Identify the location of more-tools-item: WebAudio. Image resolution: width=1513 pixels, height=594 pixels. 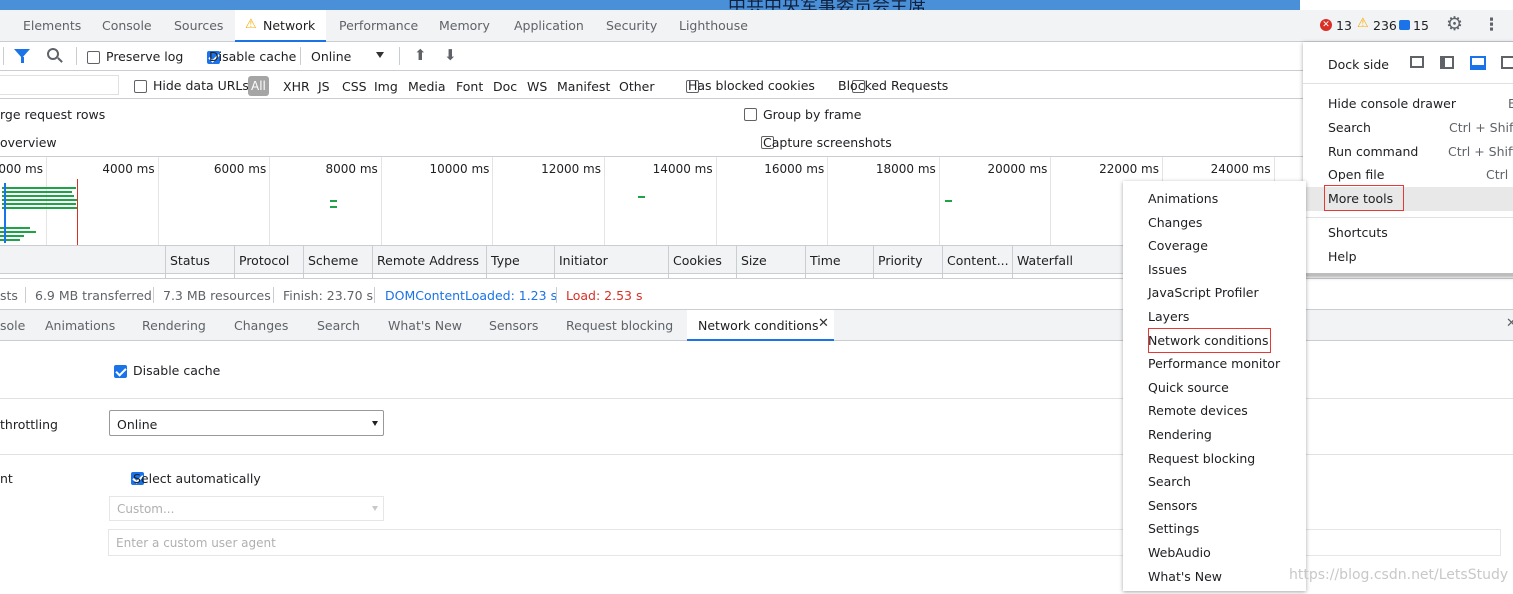
(1214, 553).